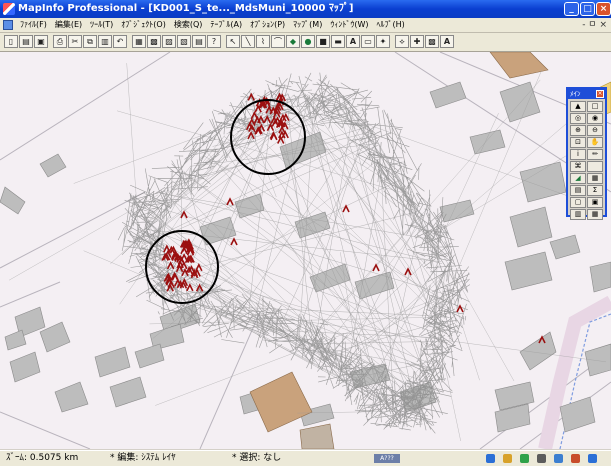 Image resolution: width=611 pixels, height=466 pixels. What do you see at coordinates (42, 458) in the screenshot?
I see `zoom-status: ｽﾞｰﾑ: 0.5075 km` at bounding box center [42, 458].